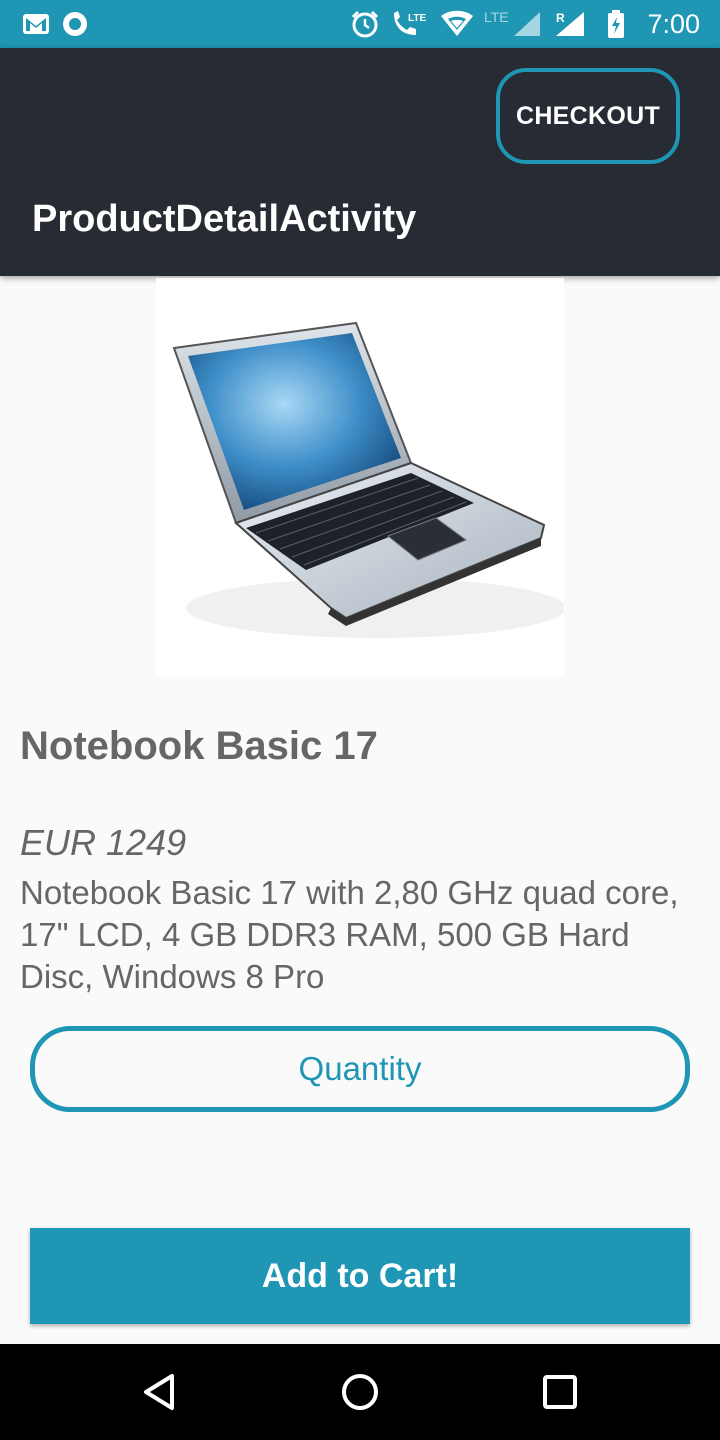  Describe the element at coordinates (514, 24) in the screenshot. I see `signal-icon: LTE` at that location.